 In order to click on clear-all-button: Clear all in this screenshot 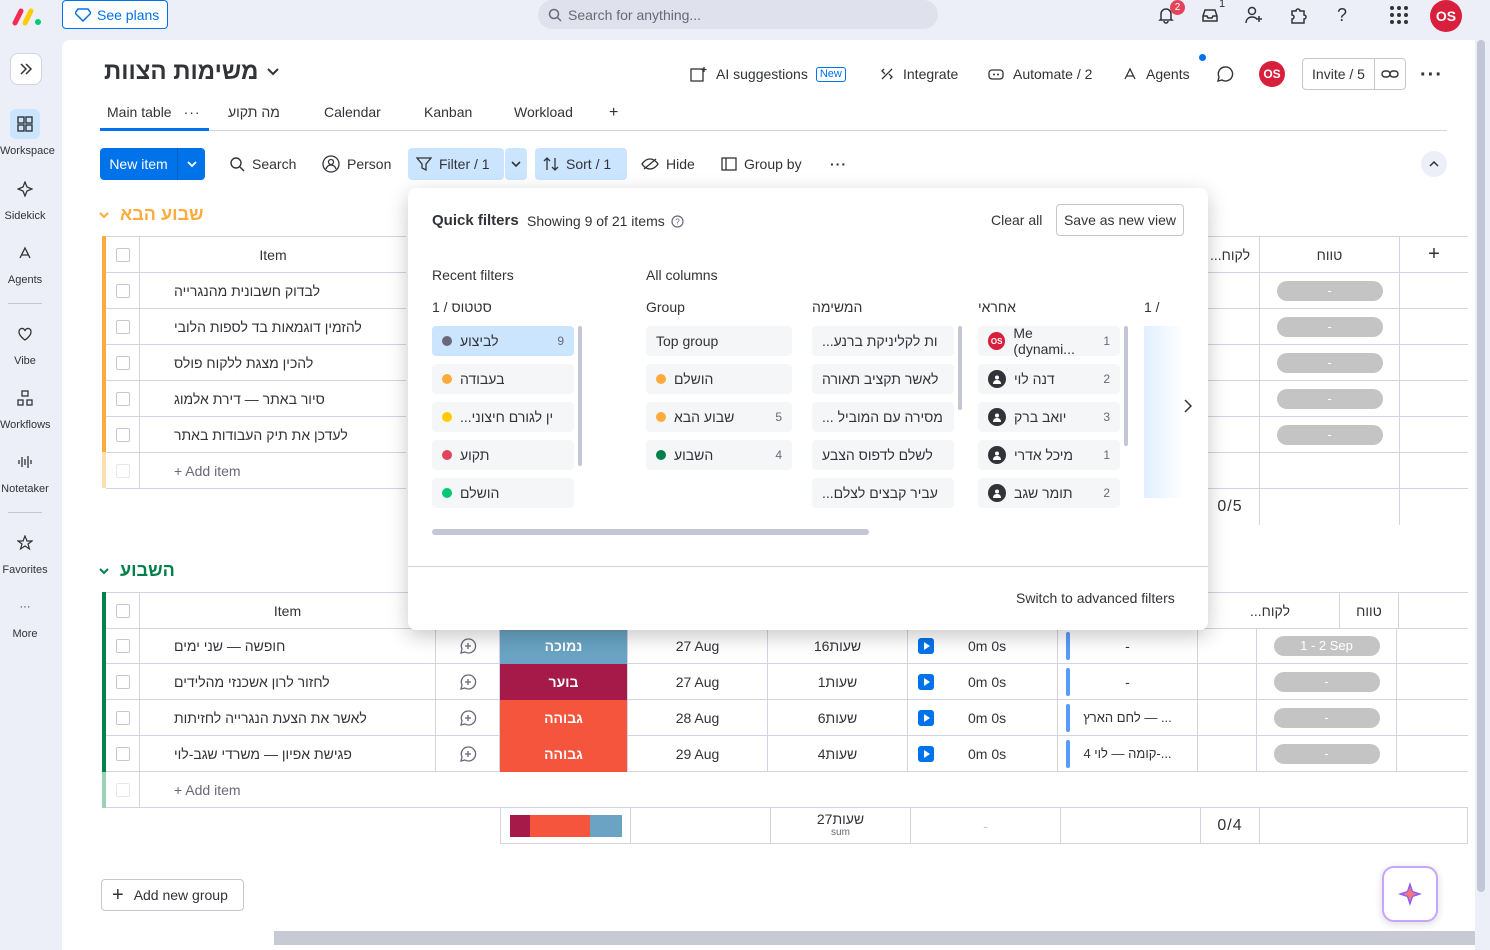, I will do `click(1016, 220)`.